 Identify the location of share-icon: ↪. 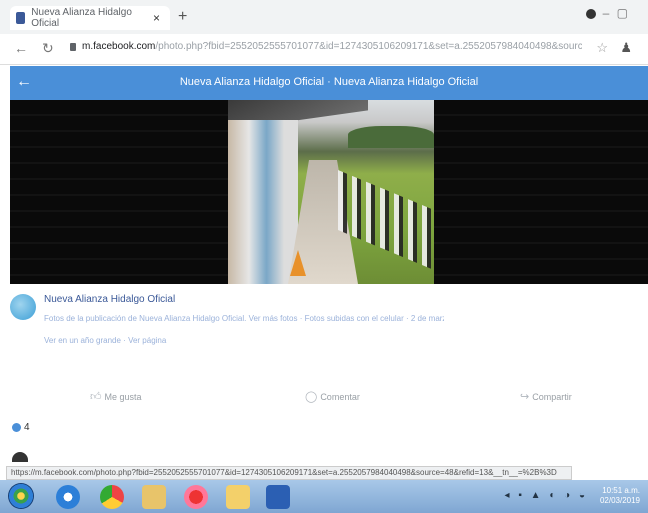
(525, 397).